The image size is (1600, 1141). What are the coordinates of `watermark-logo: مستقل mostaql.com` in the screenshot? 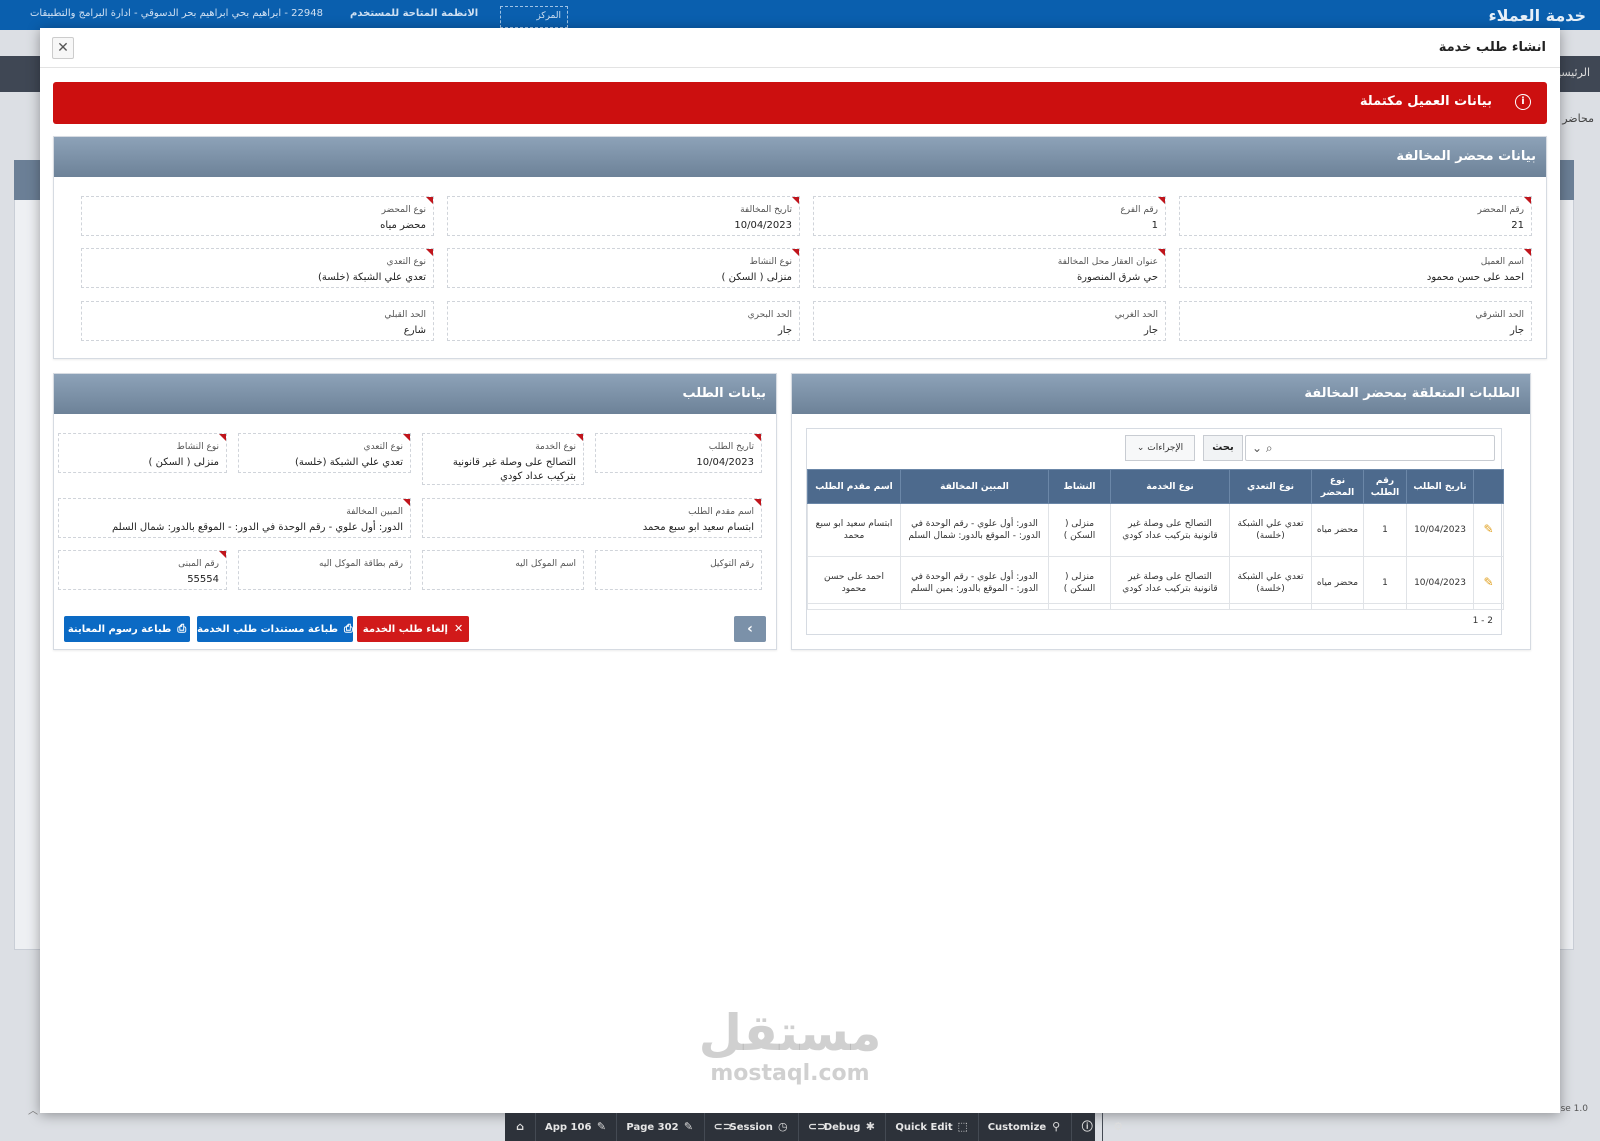 It's located at (790, 1048).